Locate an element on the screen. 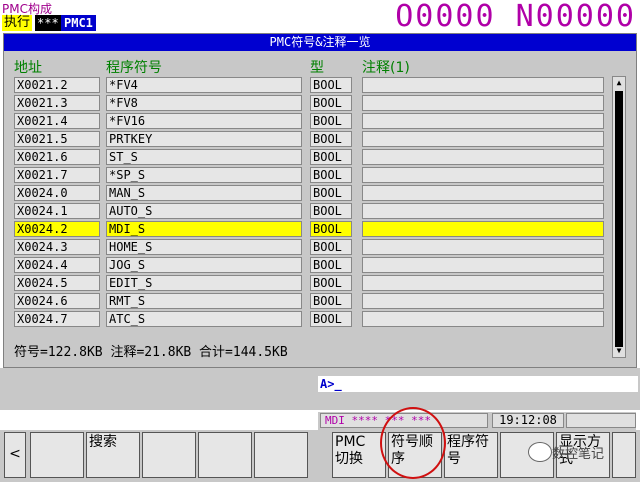  table-row: X0024.5 EDIT_S BOOL is located at coordinates (320, 283).